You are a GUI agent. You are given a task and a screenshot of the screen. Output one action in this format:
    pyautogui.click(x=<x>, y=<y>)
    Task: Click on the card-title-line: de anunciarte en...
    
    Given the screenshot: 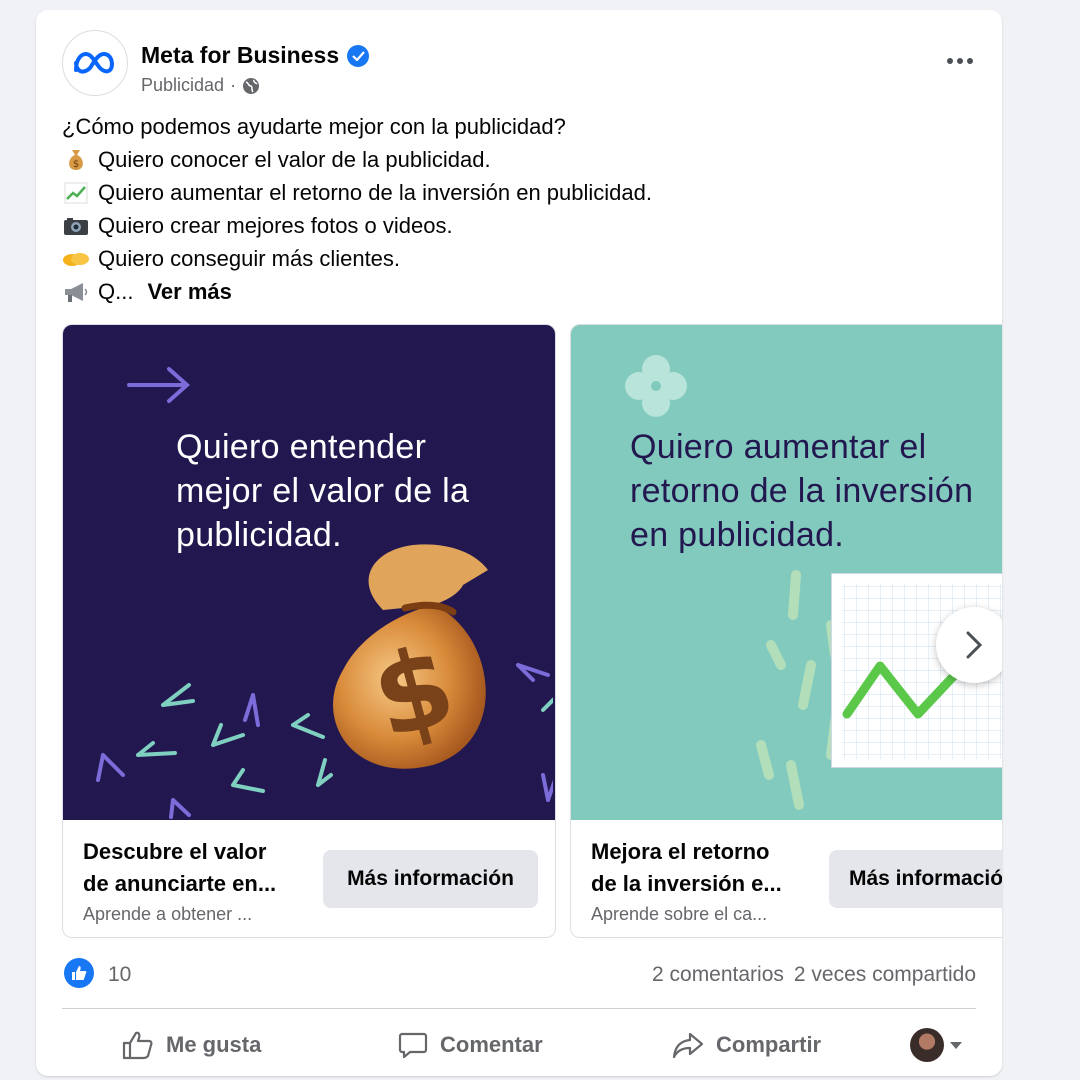 What is the action you would take?
    pyautogui.click(x=180, y=883)
    